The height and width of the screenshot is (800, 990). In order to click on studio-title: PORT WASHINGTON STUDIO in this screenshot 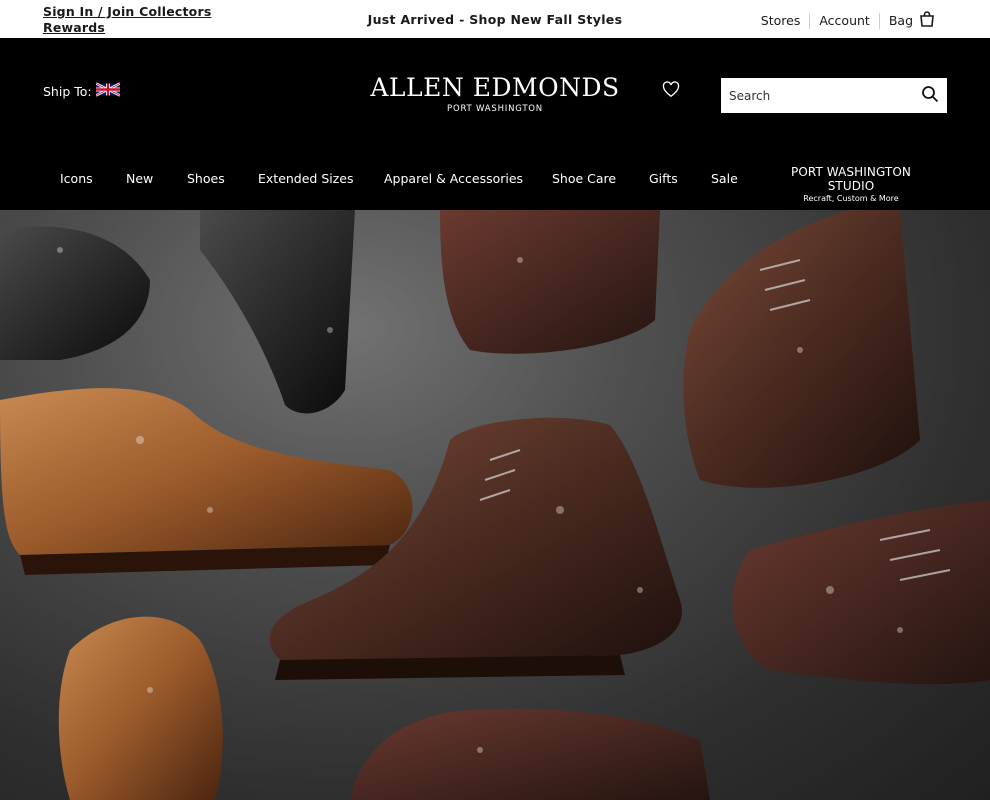, I will do `click(851, 179)`.